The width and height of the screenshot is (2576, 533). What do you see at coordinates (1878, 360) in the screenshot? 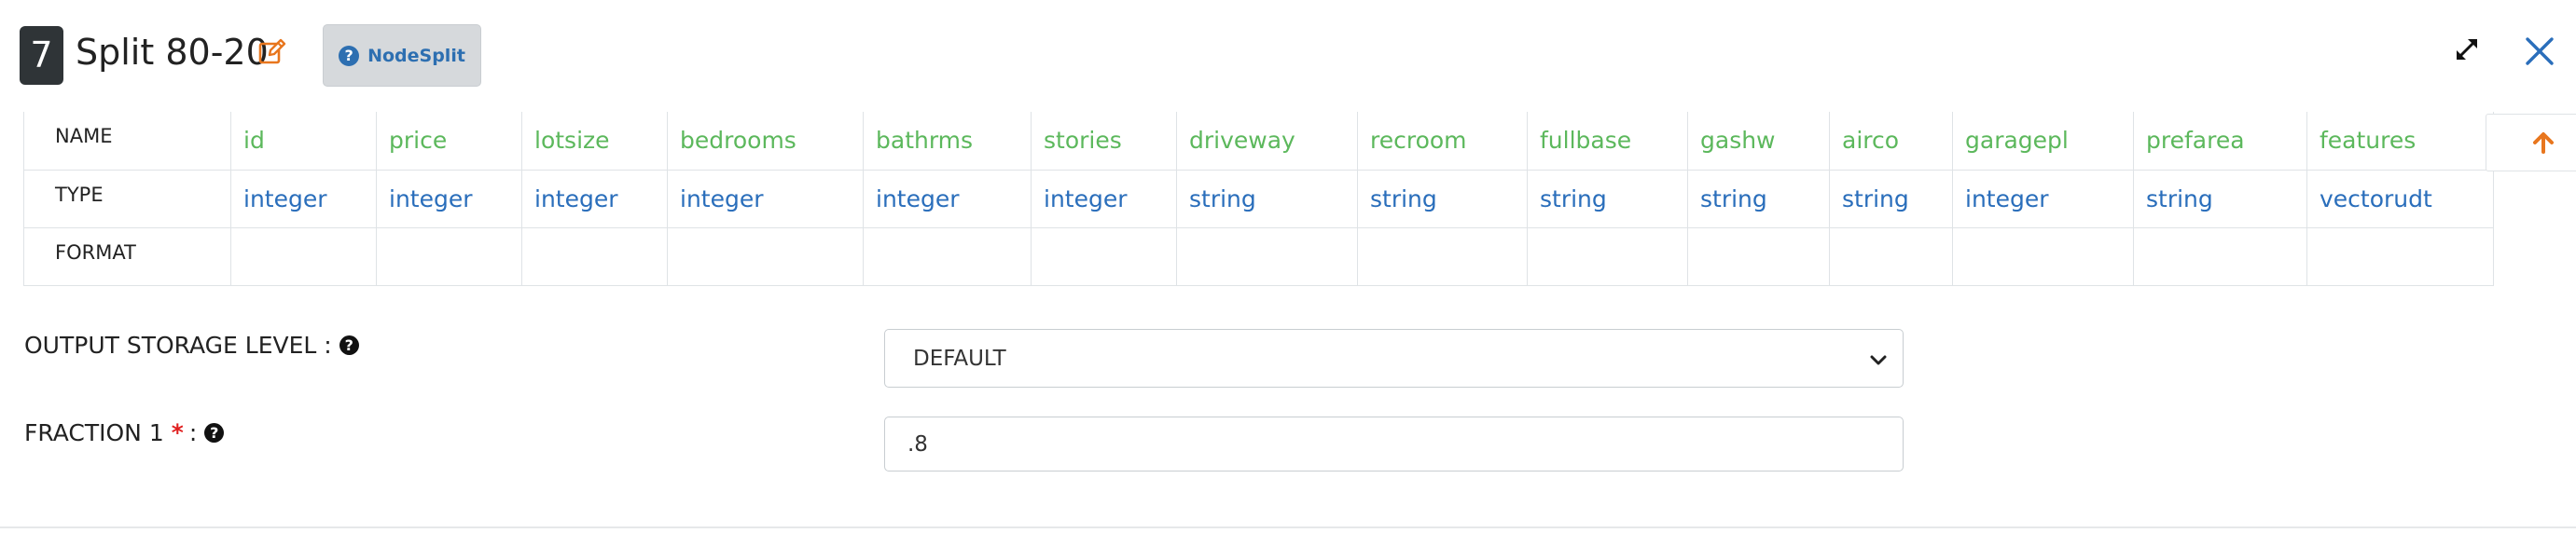
I see `chevron-down-icon` at bounding box center [1878, 360].